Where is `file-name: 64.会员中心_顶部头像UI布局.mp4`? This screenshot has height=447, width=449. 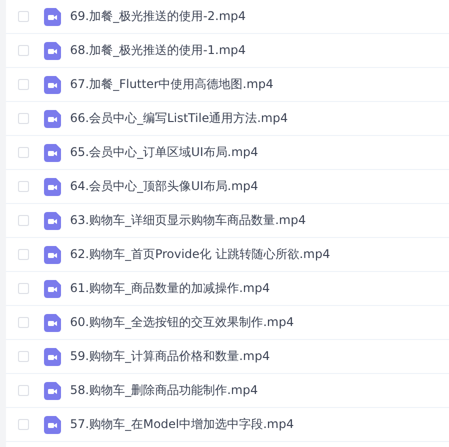 file-name: 64.会员中心_顶部头像UI布局.mp4 is located at coordinates (164, 186).